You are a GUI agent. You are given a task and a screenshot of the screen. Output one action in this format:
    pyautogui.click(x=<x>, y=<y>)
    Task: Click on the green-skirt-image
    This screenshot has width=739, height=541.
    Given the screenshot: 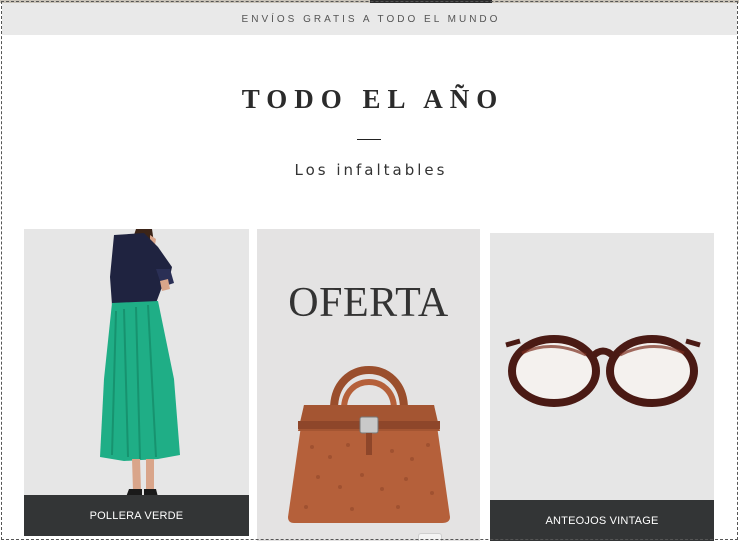 What is the action you would take?
    pyautogui.click(x=140, y=363)
    